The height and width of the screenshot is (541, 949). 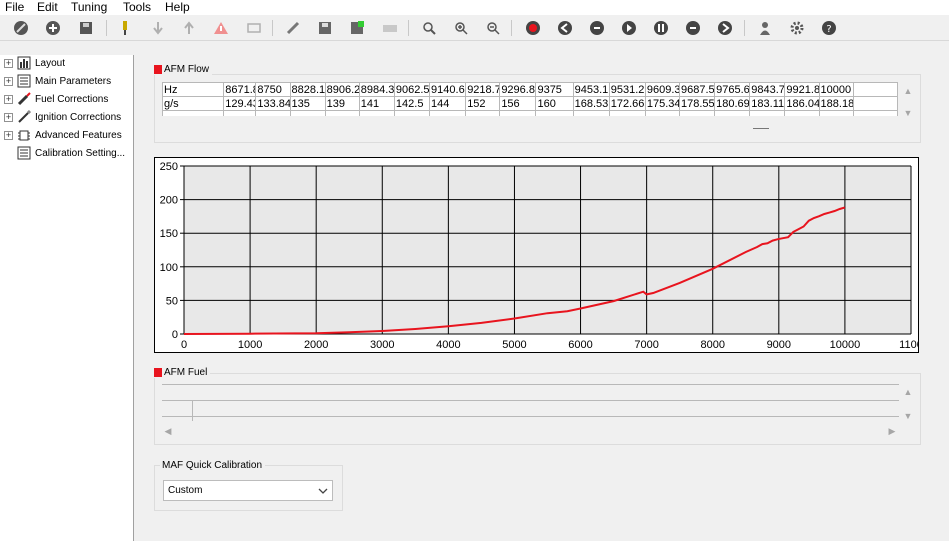 What do you see at coordinates (829, 28) in the screenshot?
I see `help-icon: ?` at bounding box center [829, 28].